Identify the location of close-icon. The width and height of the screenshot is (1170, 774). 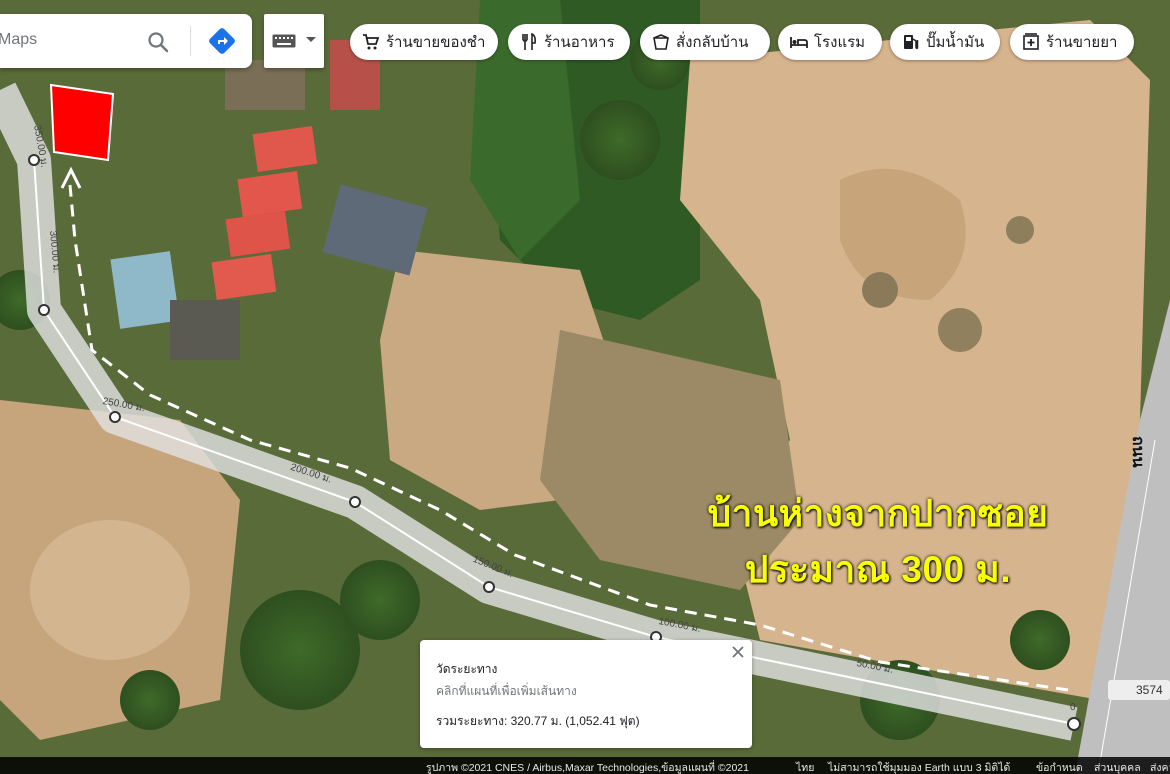
(738, 652).